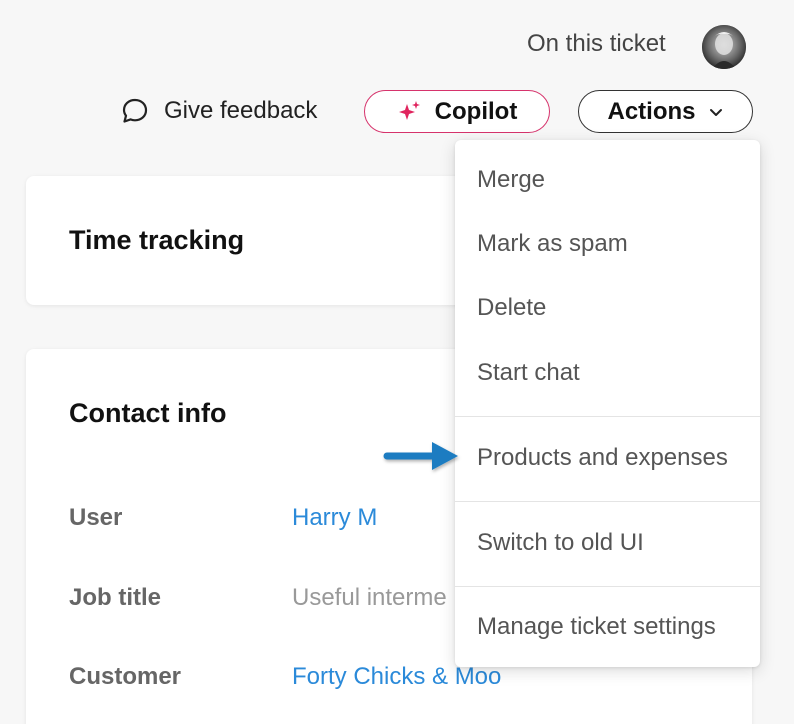 This screenshot has height=724, width=794. What do you see at coordinates (96, 517) in the screenshot?
I see `user-label: User` at bounding box center [96, 517].